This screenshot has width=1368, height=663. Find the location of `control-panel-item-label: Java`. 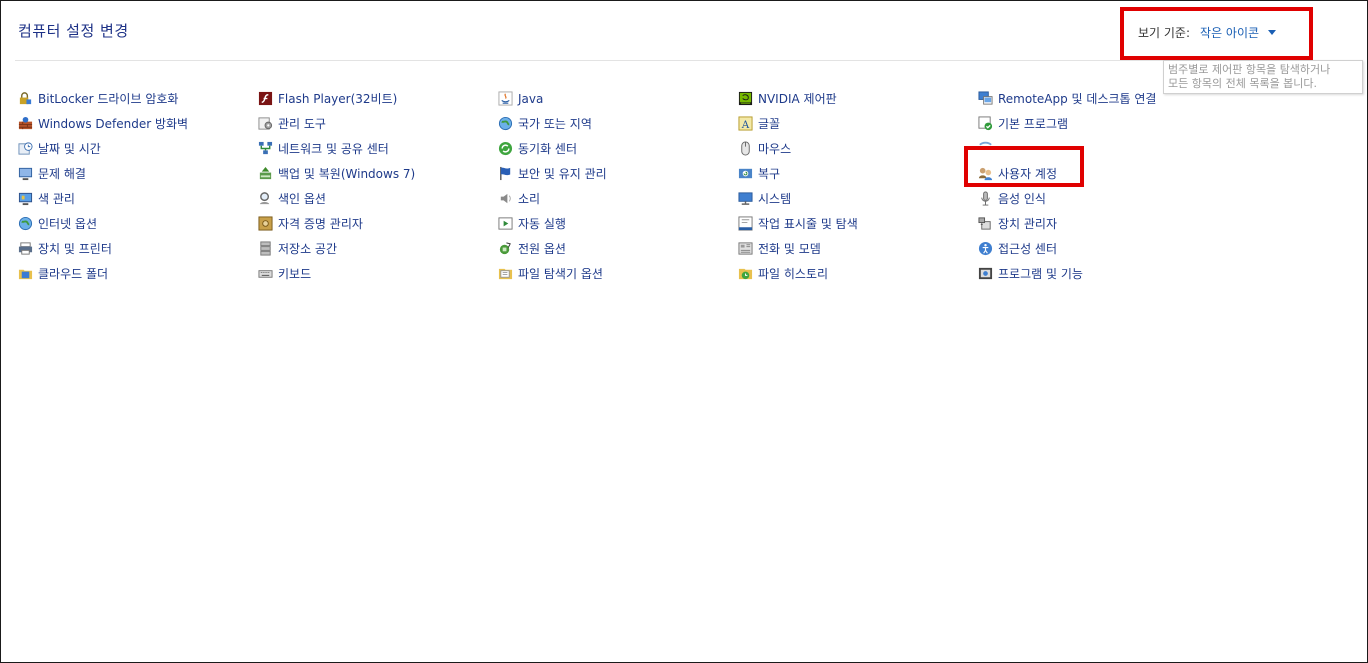

control-panel-item-label: Java is located at coordinates (530, 99).